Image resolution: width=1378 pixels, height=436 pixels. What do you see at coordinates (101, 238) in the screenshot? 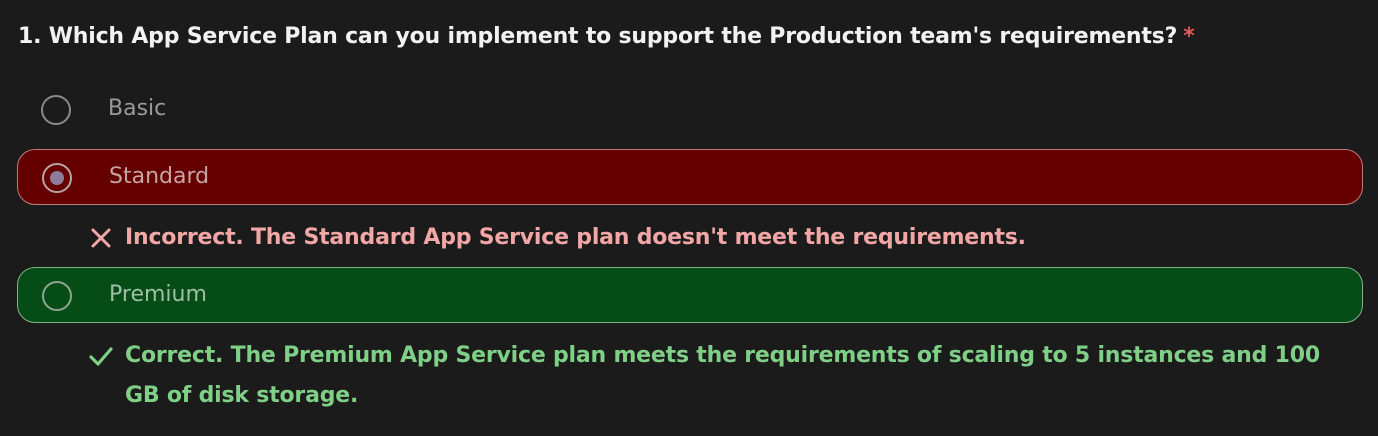
I see `close-icon` at bounding box center [101, 238].